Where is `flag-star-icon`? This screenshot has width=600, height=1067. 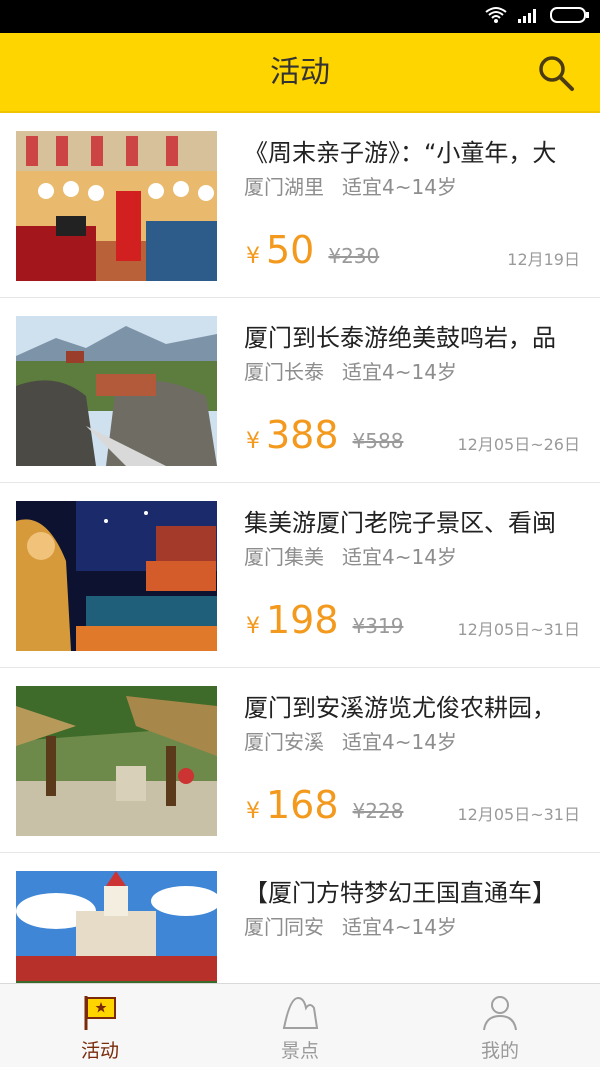 flag-star-icon is located at coordinates (100, 1013).